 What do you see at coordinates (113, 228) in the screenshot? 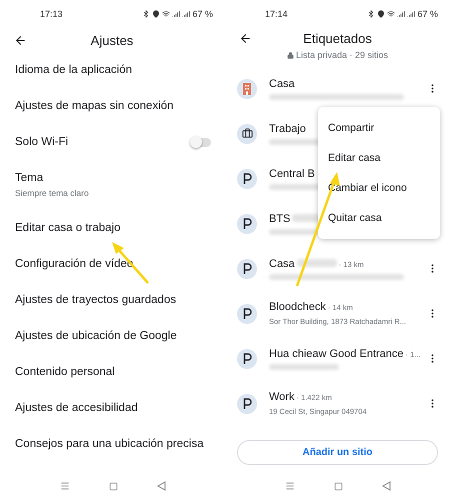
I see `settings-item: Editar casa o trabajo` at bounding box center [113, 228].